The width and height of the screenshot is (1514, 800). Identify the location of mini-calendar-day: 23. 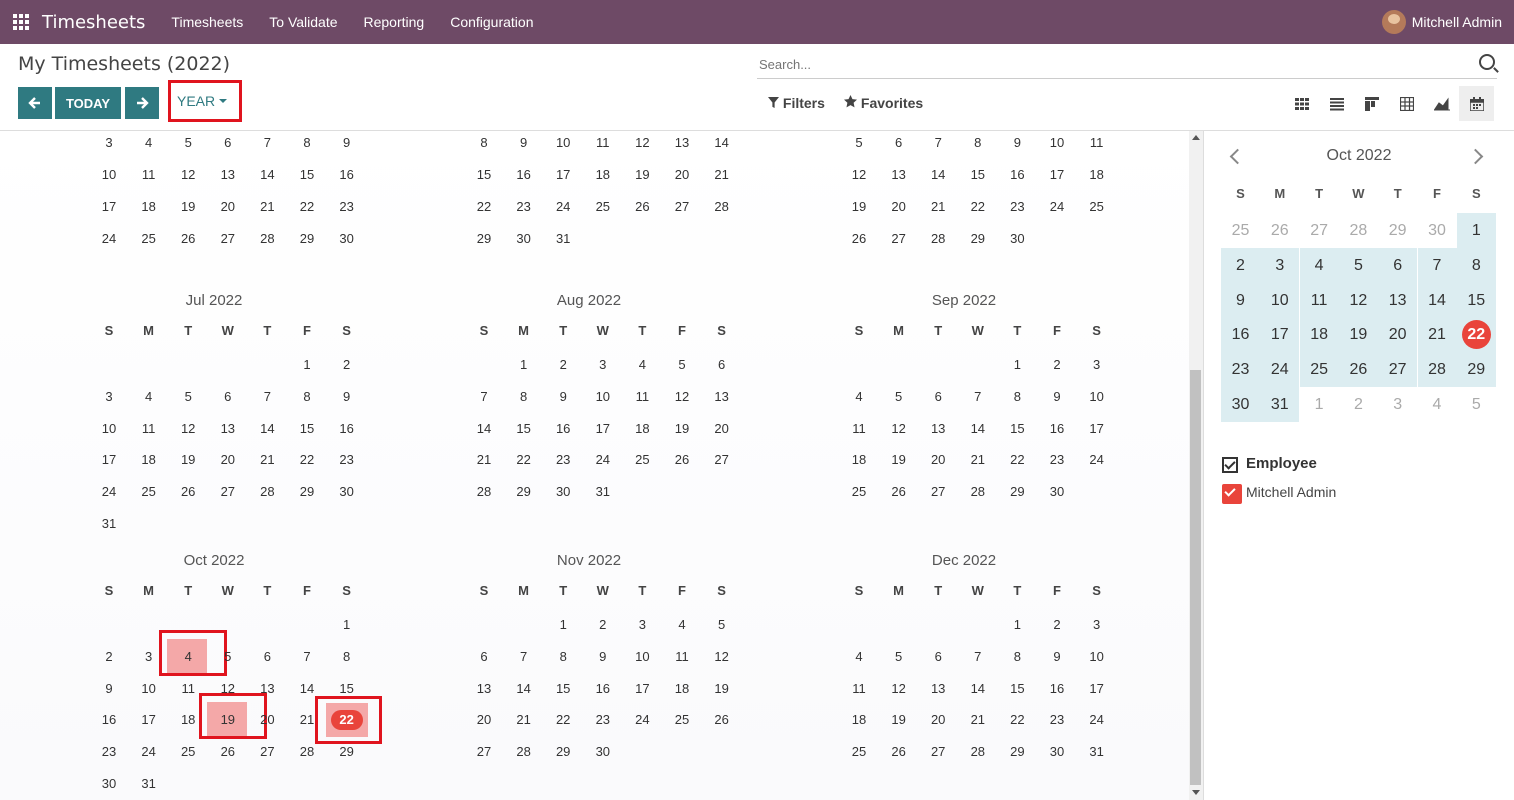
(1240, 370).